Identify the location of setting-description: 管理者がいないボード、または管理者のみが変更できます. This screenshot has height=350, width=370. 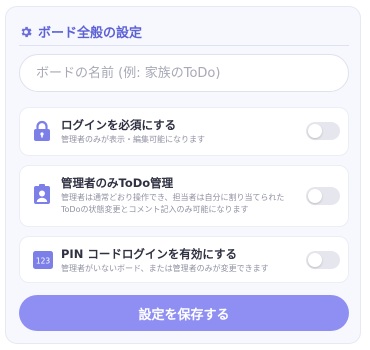
(165, 268).